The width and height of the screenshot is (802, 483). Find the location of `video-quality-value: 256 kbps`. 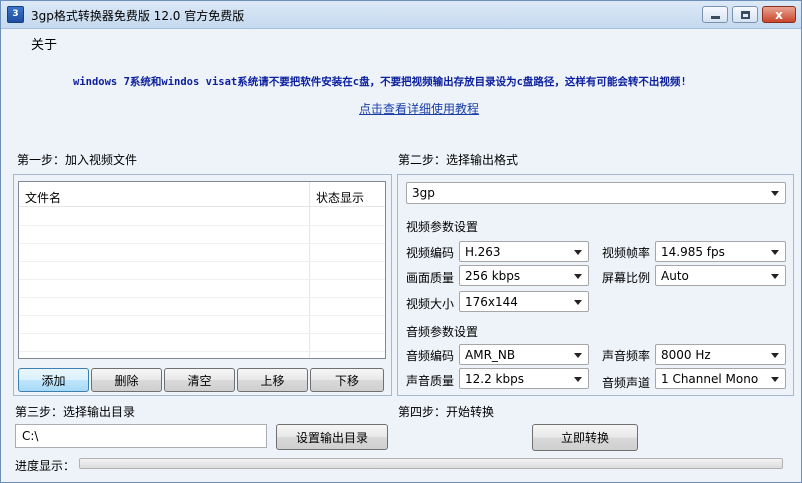

video-quality-value: 256 kbps is located at coordinates (493, 276).